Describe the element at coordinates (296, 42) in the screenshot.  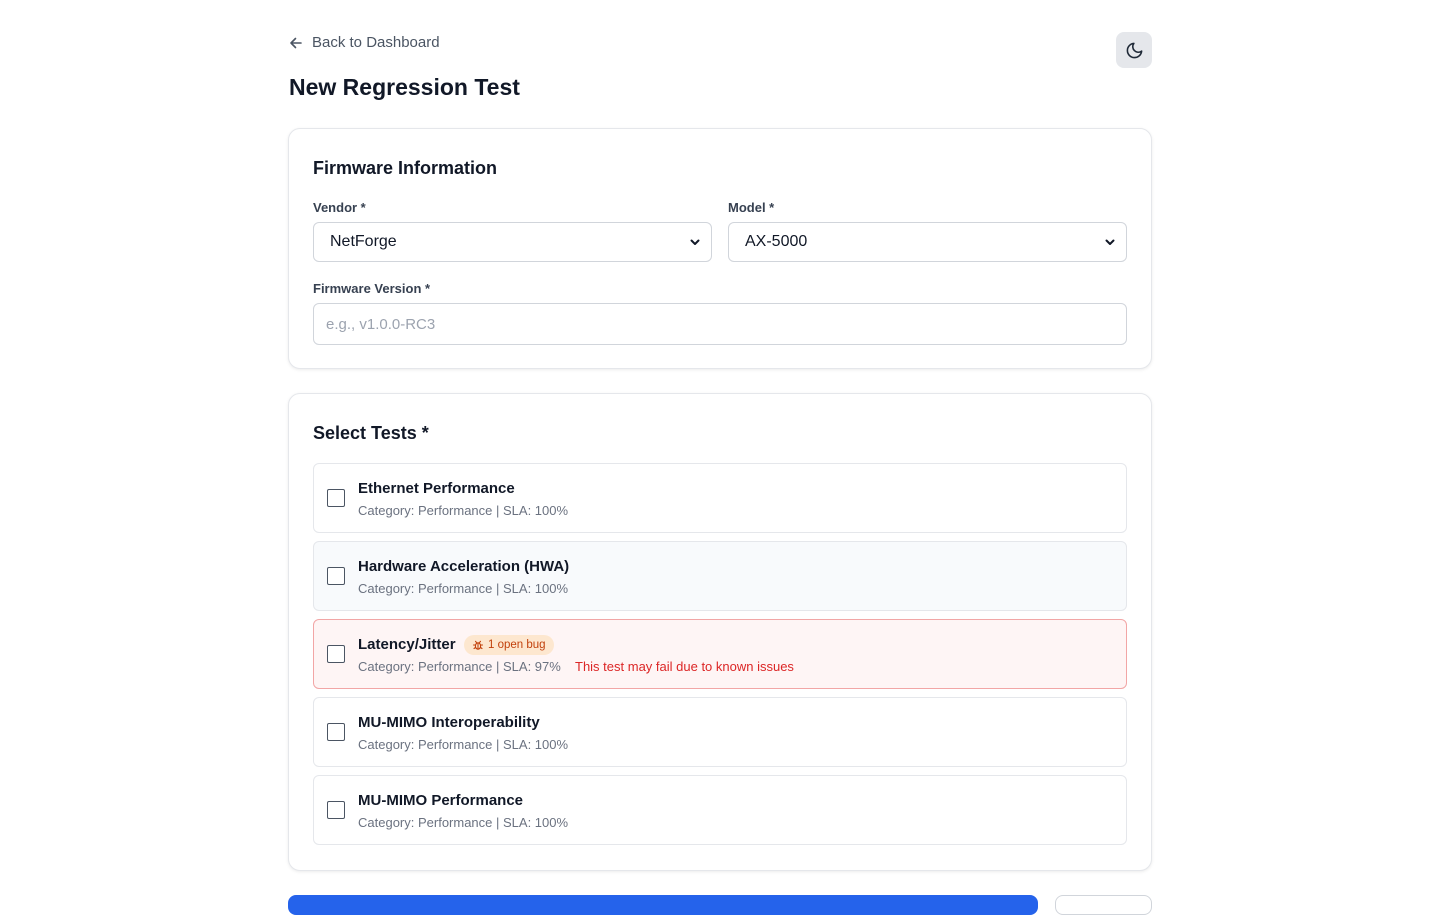
I see `arrow-left-icon` at that location.